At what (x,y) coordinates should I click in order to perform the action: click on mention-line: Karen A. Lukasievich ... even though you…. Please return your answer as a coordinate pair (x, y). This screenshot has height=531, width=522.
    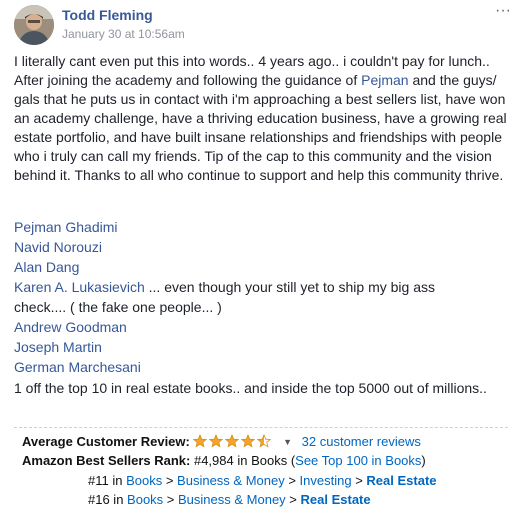
    Looking at the image, I should click on (261, 287).